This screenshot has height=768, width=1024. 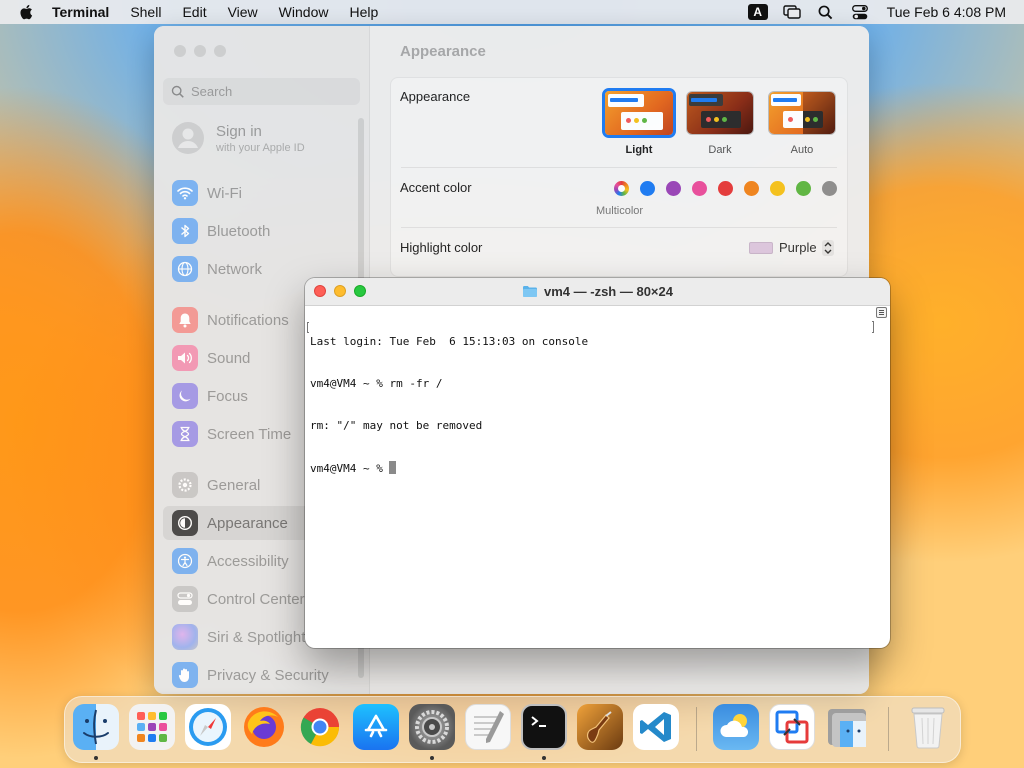 I want to click on dock-firefox-icon, so click(x=264, y=727).